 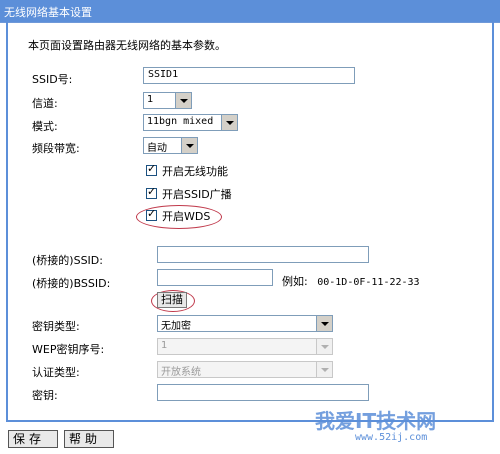 I want to click on mode-value: 11bgn mixed, so click(x=180, y=121).